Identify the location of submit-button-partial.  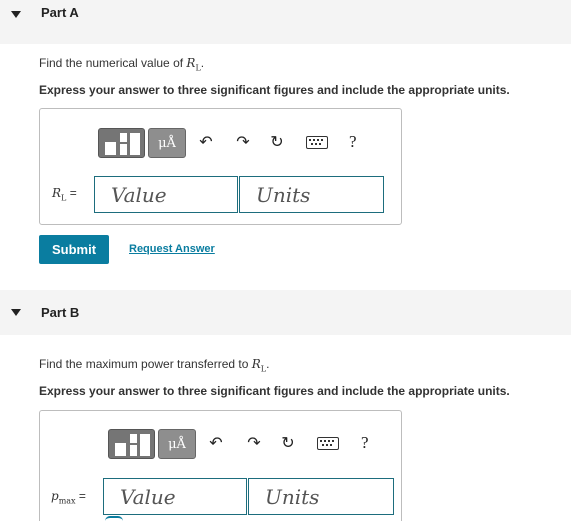
(114, 518).